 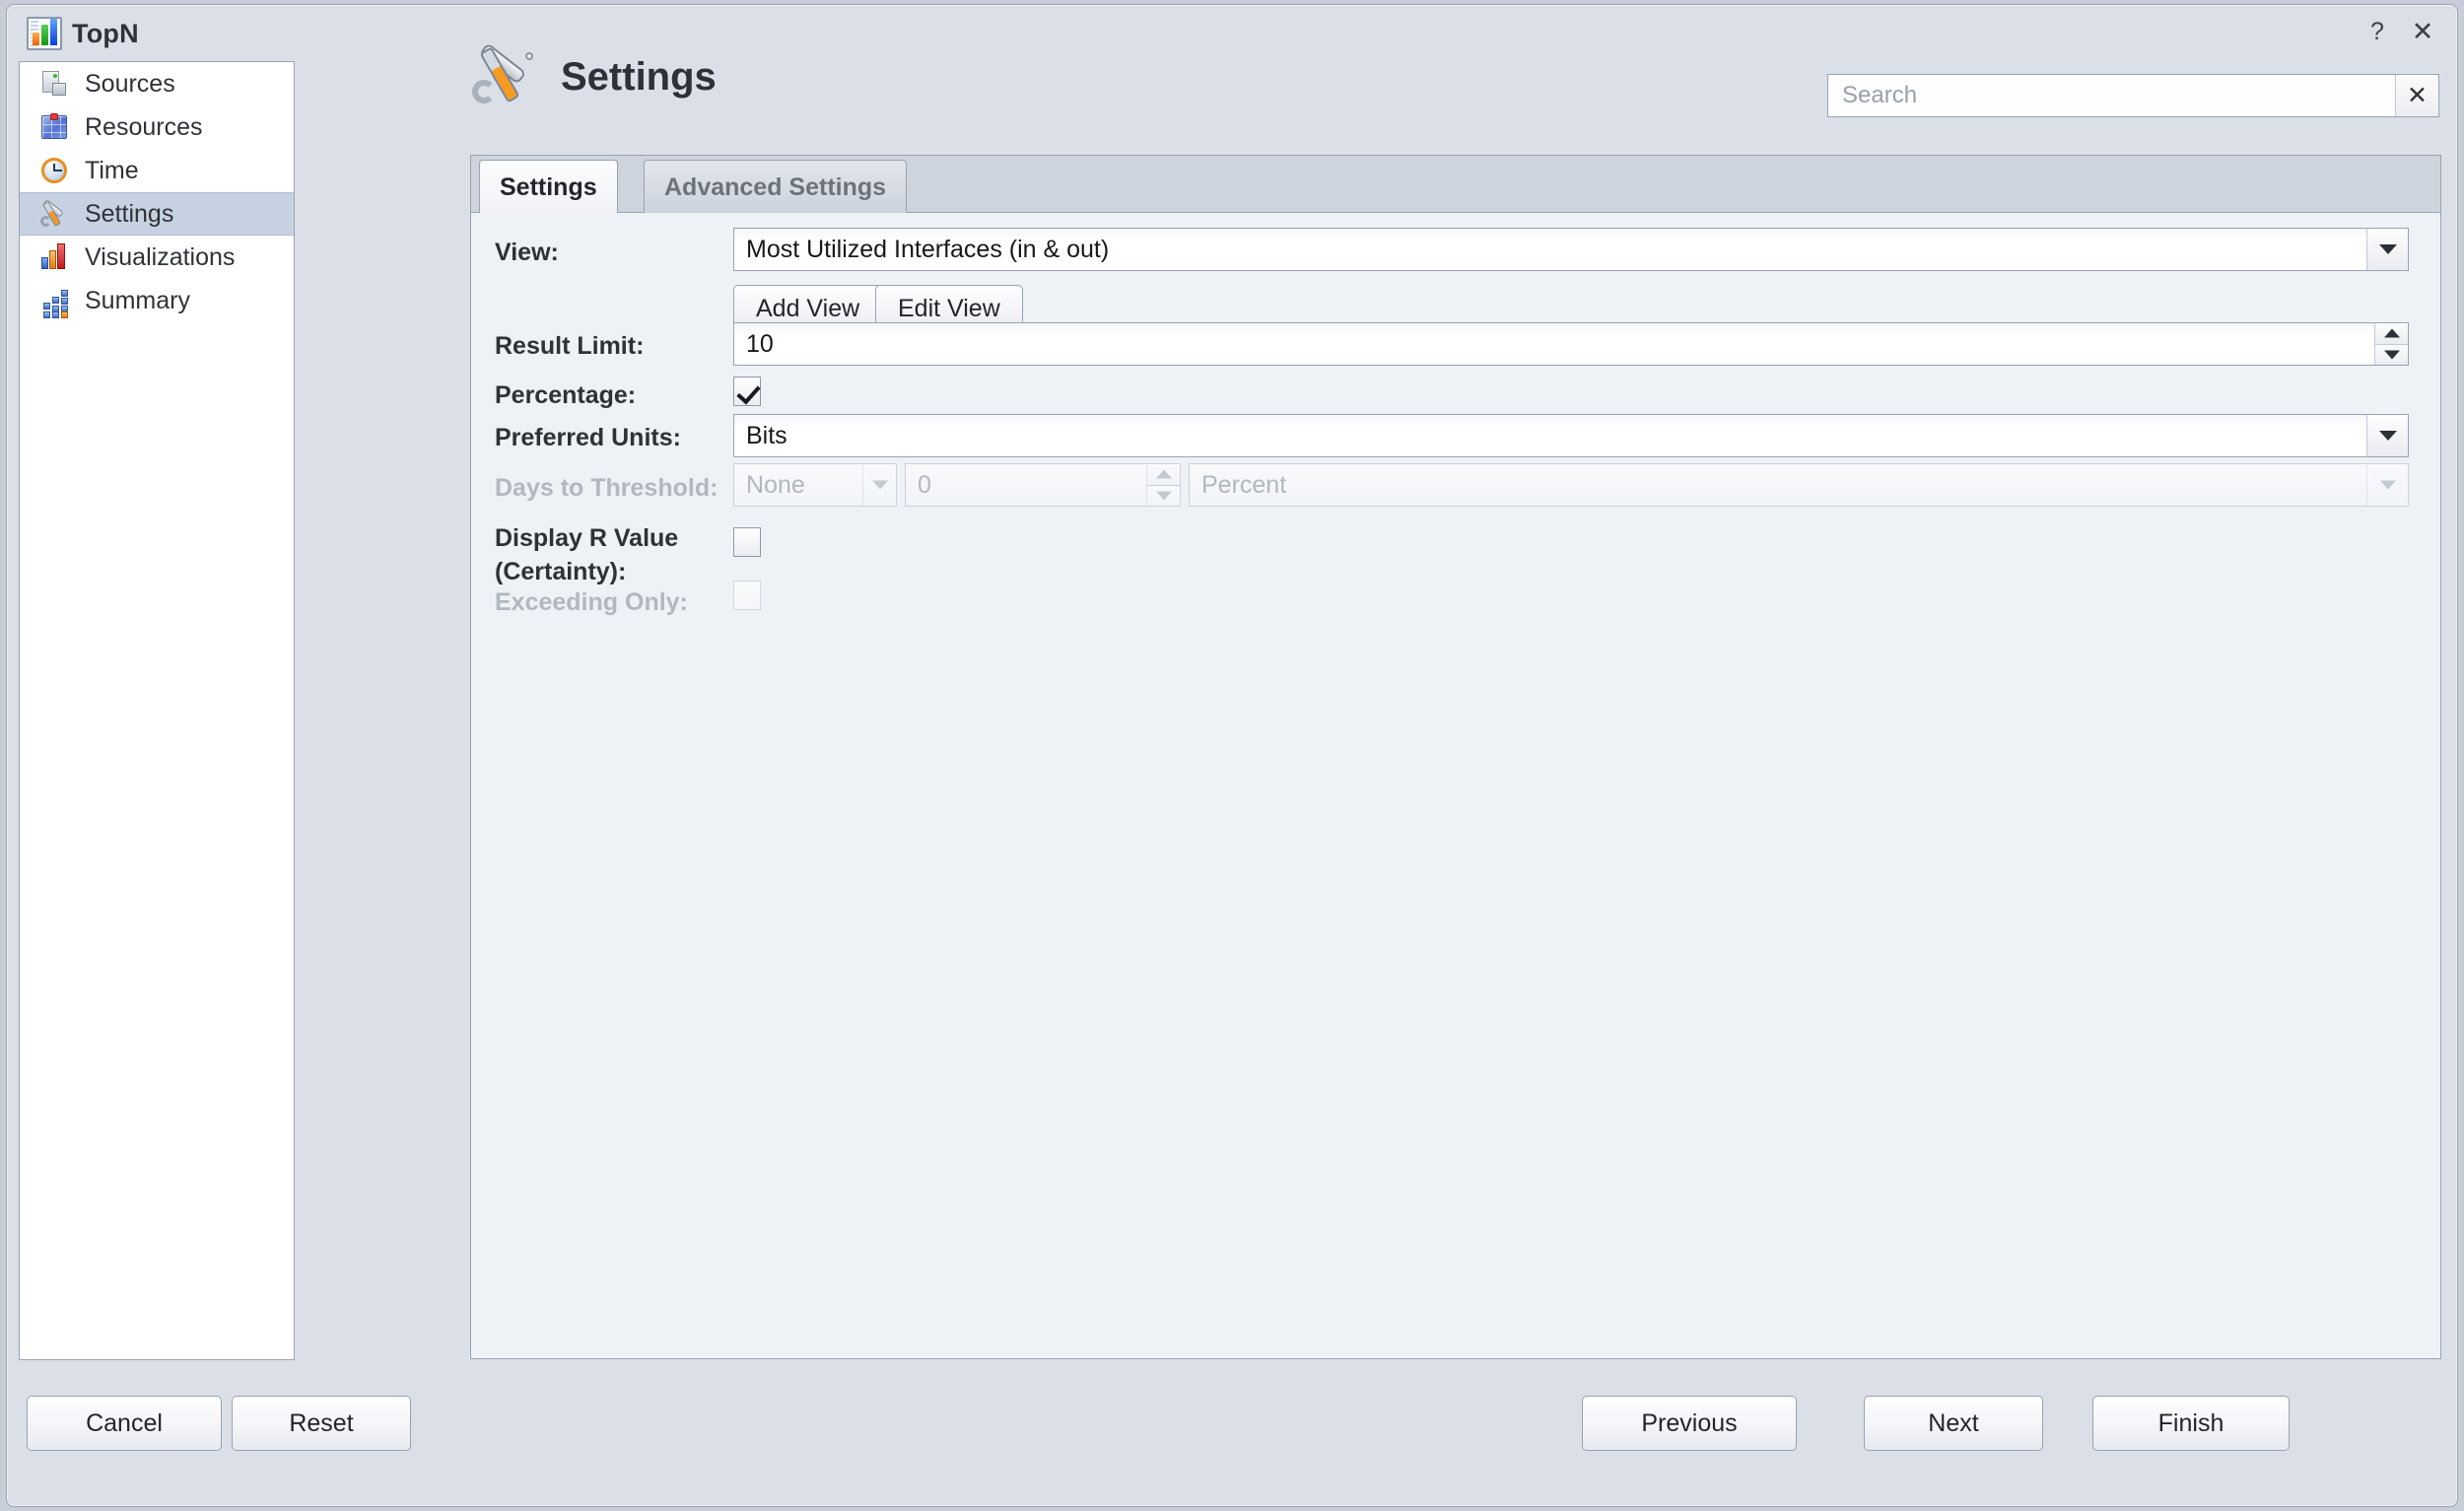 I want to click on footer-bar: Cancel Reset Previous Next Finish, so click(x=1232, y=1433).